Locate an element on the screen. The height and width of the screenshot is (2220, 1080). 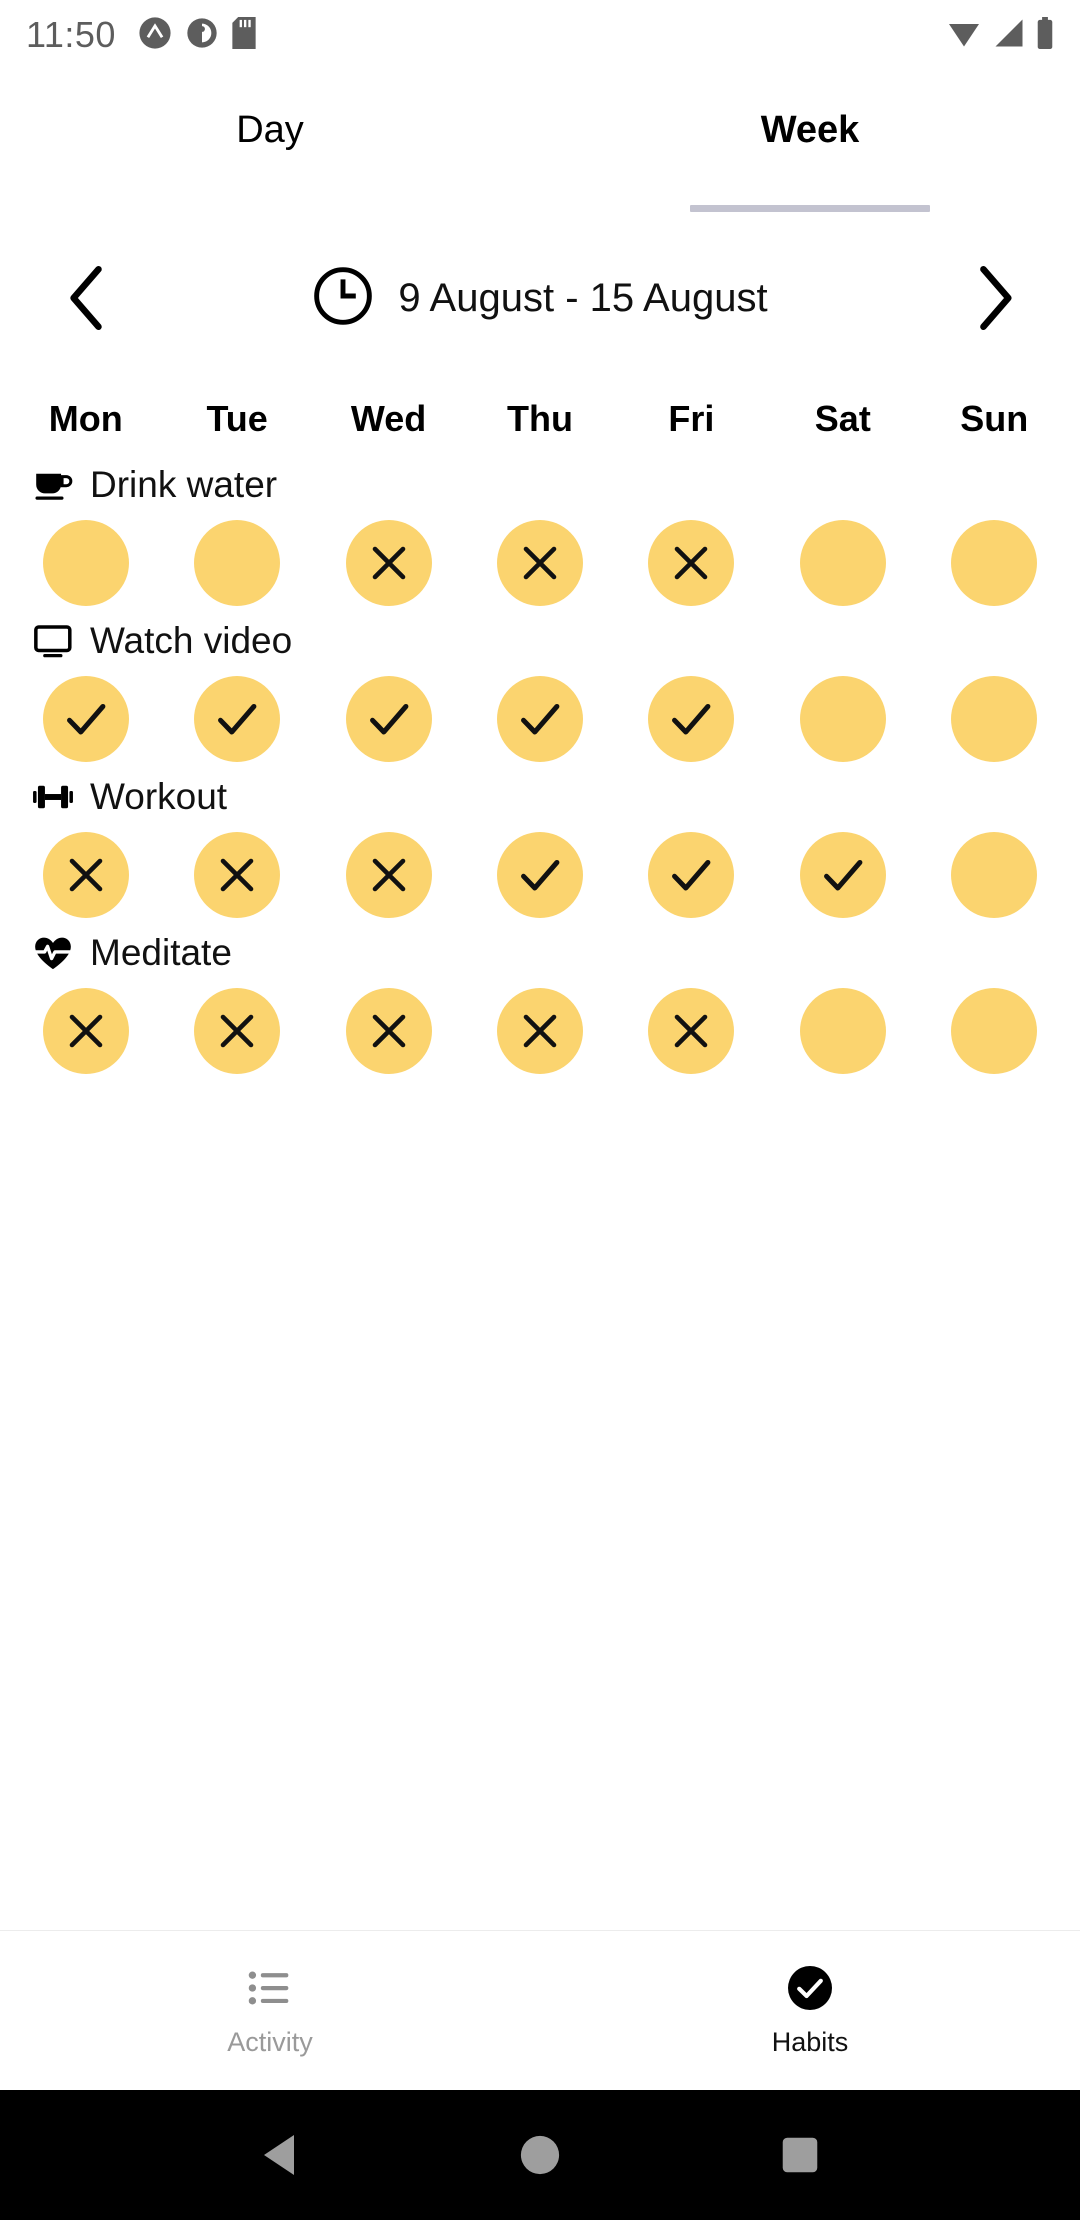
habit-name: Watch video is located at coordinates (191, 640).